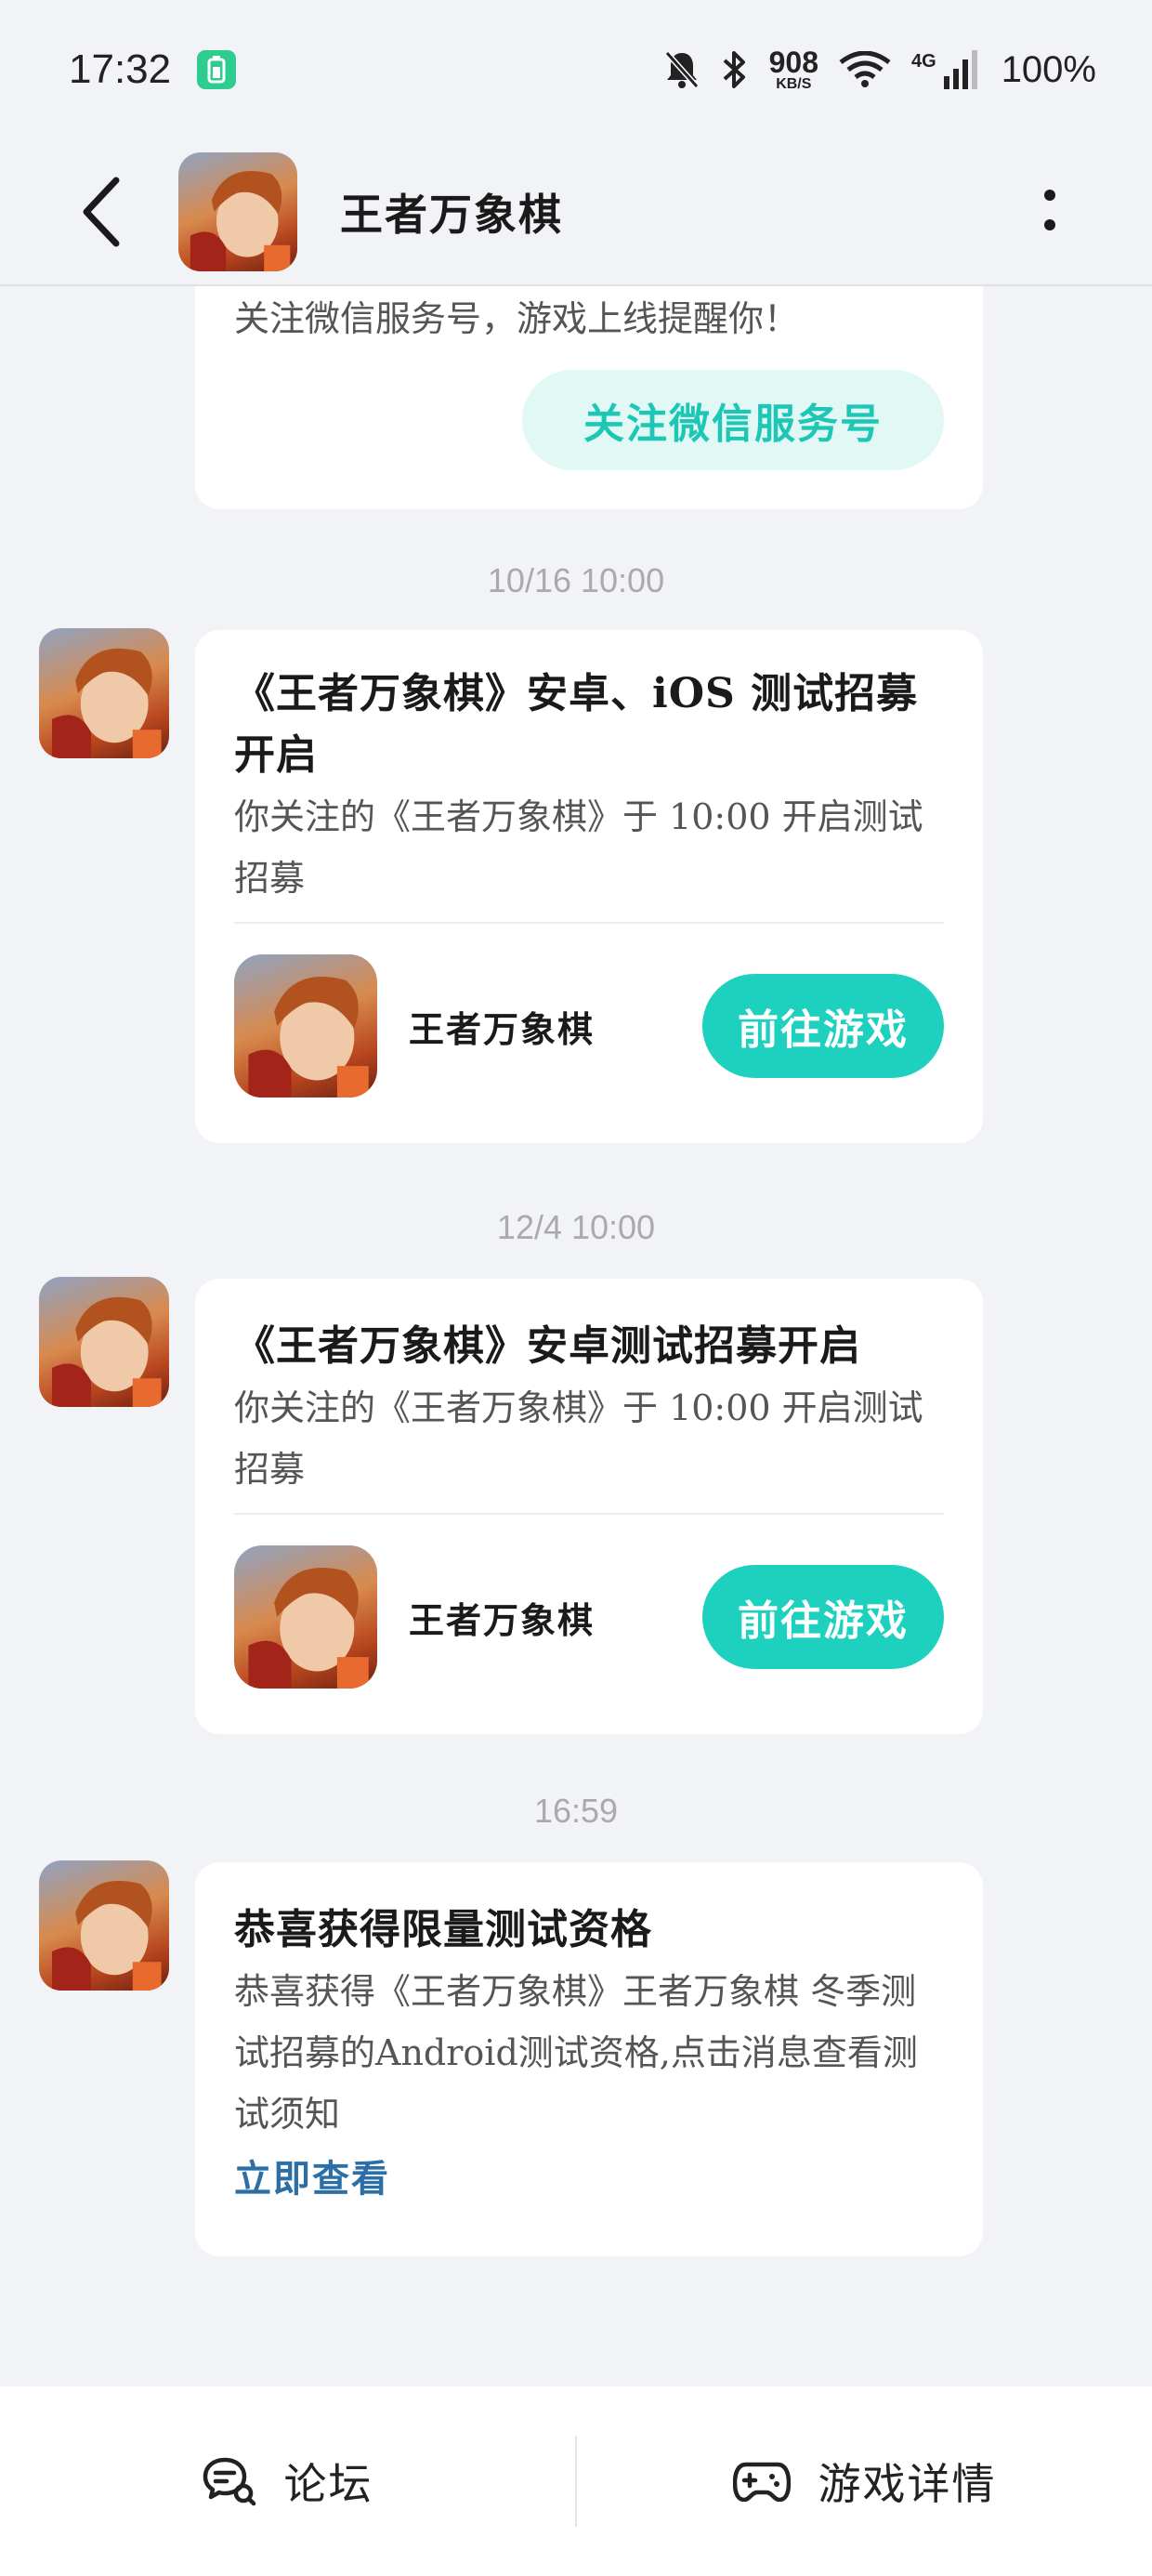 The width and height of the screenshot is (1152, 2576). I want to click on view-now-link: 立即查看, so click(589, 2179).